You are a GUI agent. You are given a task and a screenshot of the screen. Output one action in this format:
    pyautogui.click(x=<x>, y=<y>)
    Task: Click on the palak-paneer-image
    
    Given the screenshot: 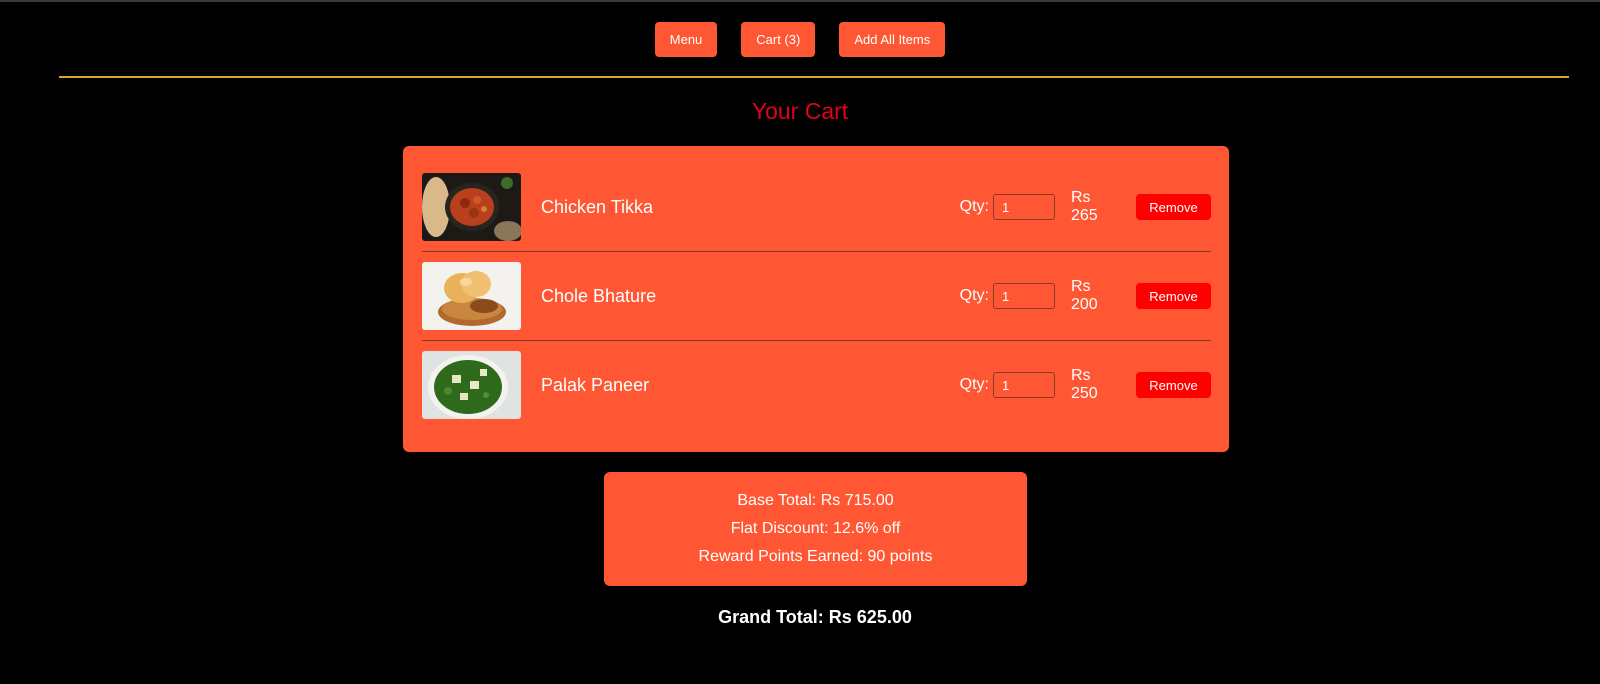 What is the action you would take?
    pyautogui.click(x=471, y=385)
    